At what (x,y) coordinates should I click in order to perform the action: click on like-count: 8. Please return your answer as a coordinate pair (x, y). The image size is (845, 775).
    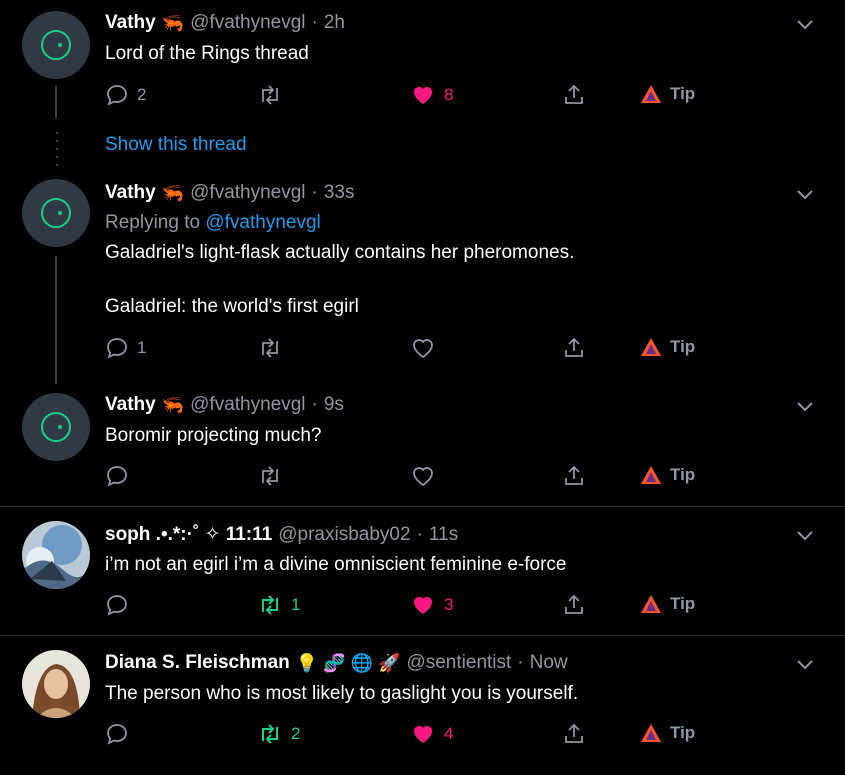
    Looking at the image, I should click on (449, 94).